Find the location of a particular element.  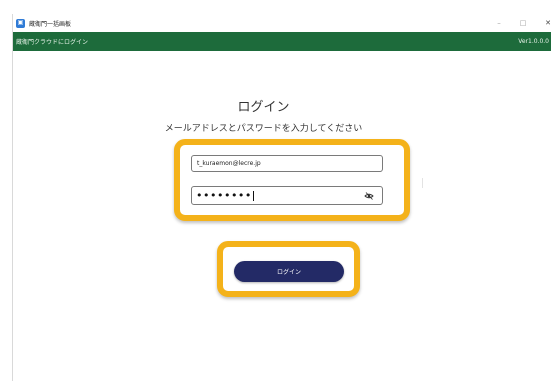

maximize-button: □ is located at coordinates (523, 23).